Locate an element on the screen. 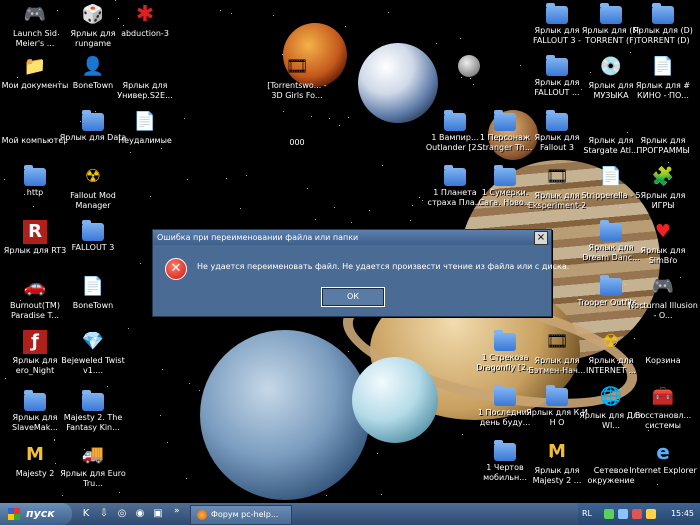 The height and width of the screenshot is (525, 700). desktop-icon: 🛠 Ярлык для ПРОГРАММЫ is located at coordinates (663, 133).